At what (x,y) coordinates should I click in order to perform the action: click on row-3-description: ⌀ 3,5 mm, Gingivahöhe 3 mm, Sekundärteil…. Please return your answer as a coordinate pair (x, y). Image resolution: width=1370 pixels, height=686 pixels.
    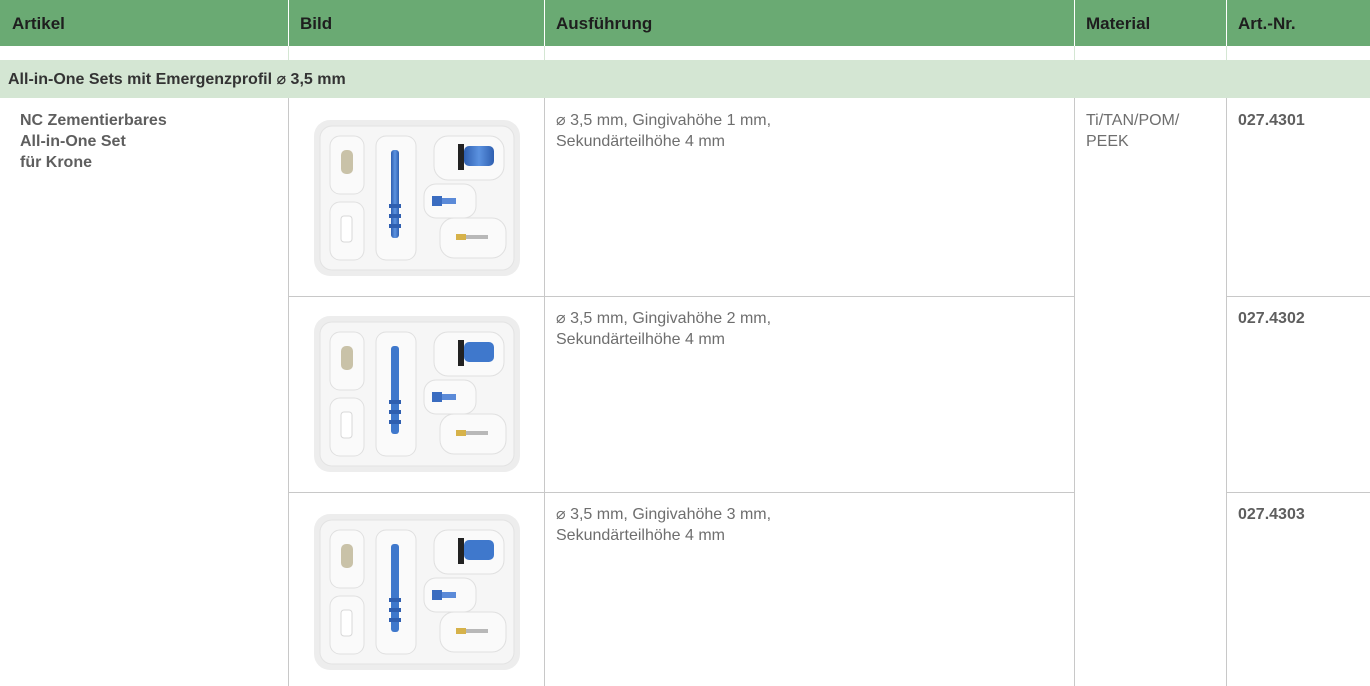
    Looking at the image, I should click on (663, 525).